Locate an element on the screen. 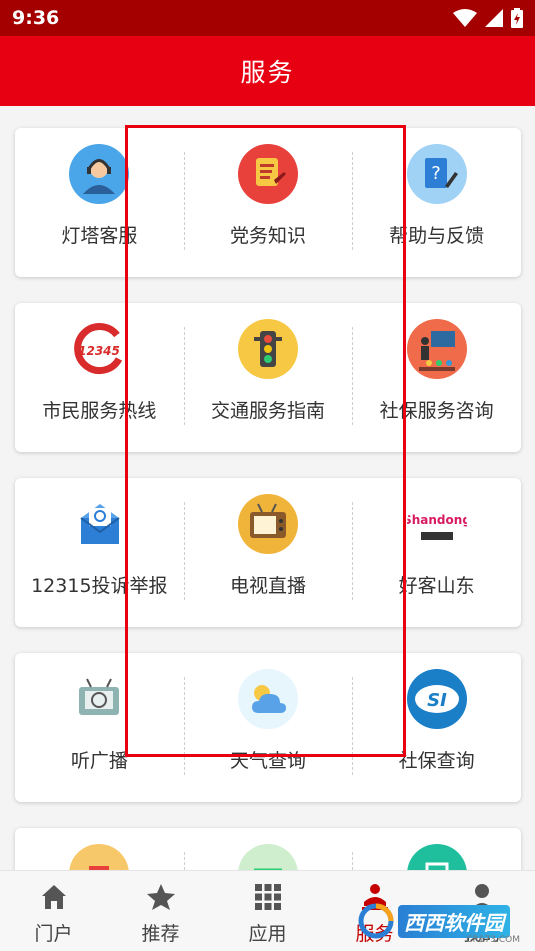 This screenshot has height=951, width=535. nav-label: 门户 is located at coordinates (53, 934).